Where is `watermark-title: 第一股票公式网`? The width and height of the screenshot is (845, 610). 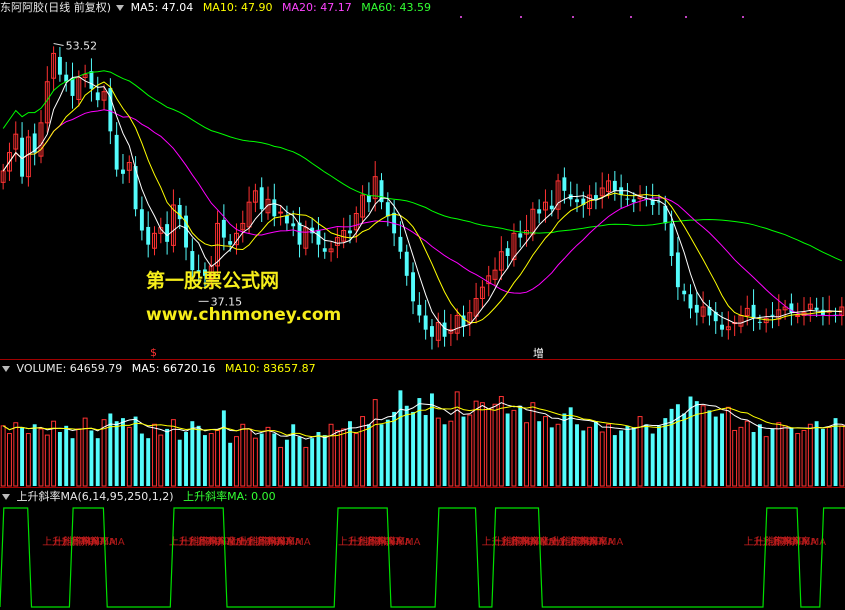
watermark-title: 第一股票公式网 is located at coordinates (213, 281).